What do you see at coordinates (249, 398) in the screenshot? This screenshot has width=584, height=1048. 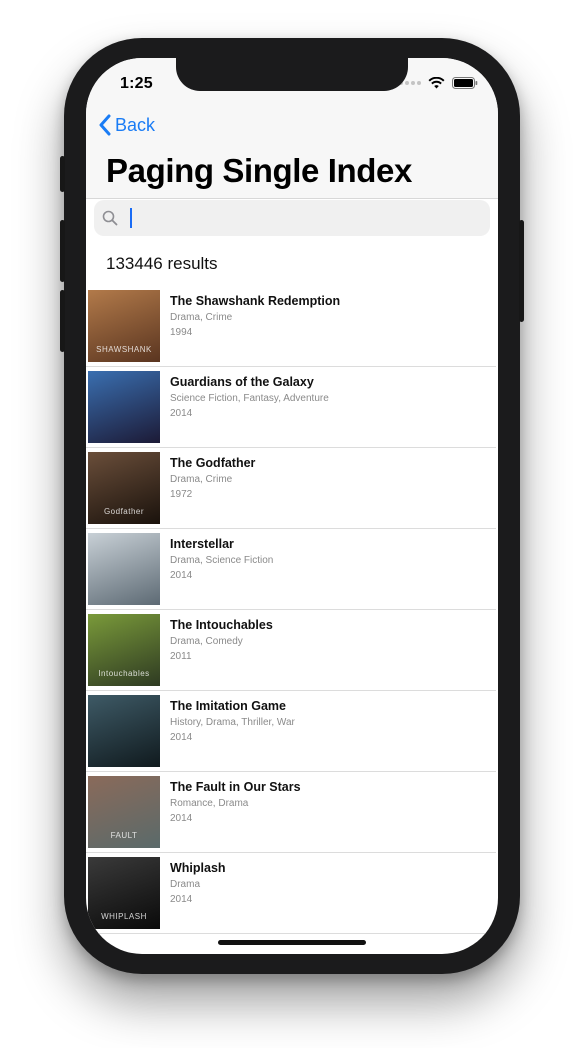 I see `movie-genres: Science Fiction, Fantasy, Adventure` at bounding box center [249, 398].